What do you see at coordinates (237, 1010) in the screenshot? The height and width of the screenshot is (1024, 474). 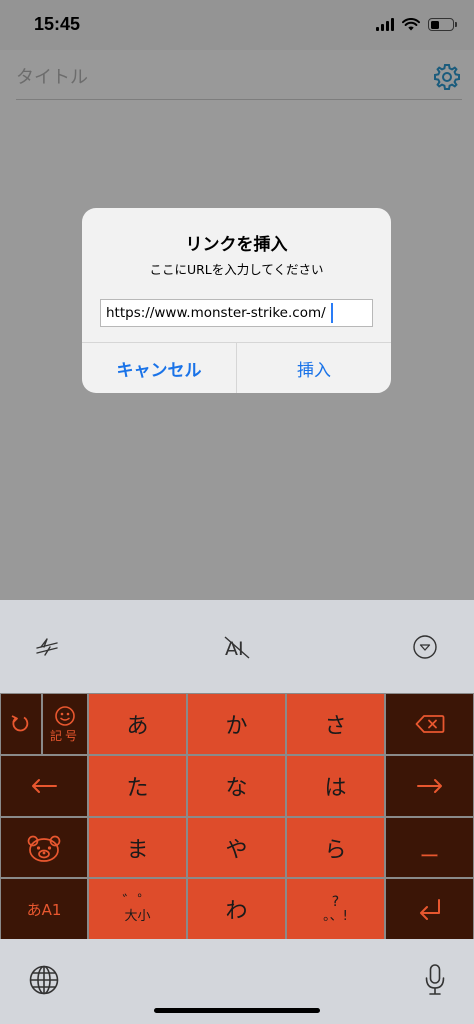 I see `home-indicator` at bounding box center [237, 1010].